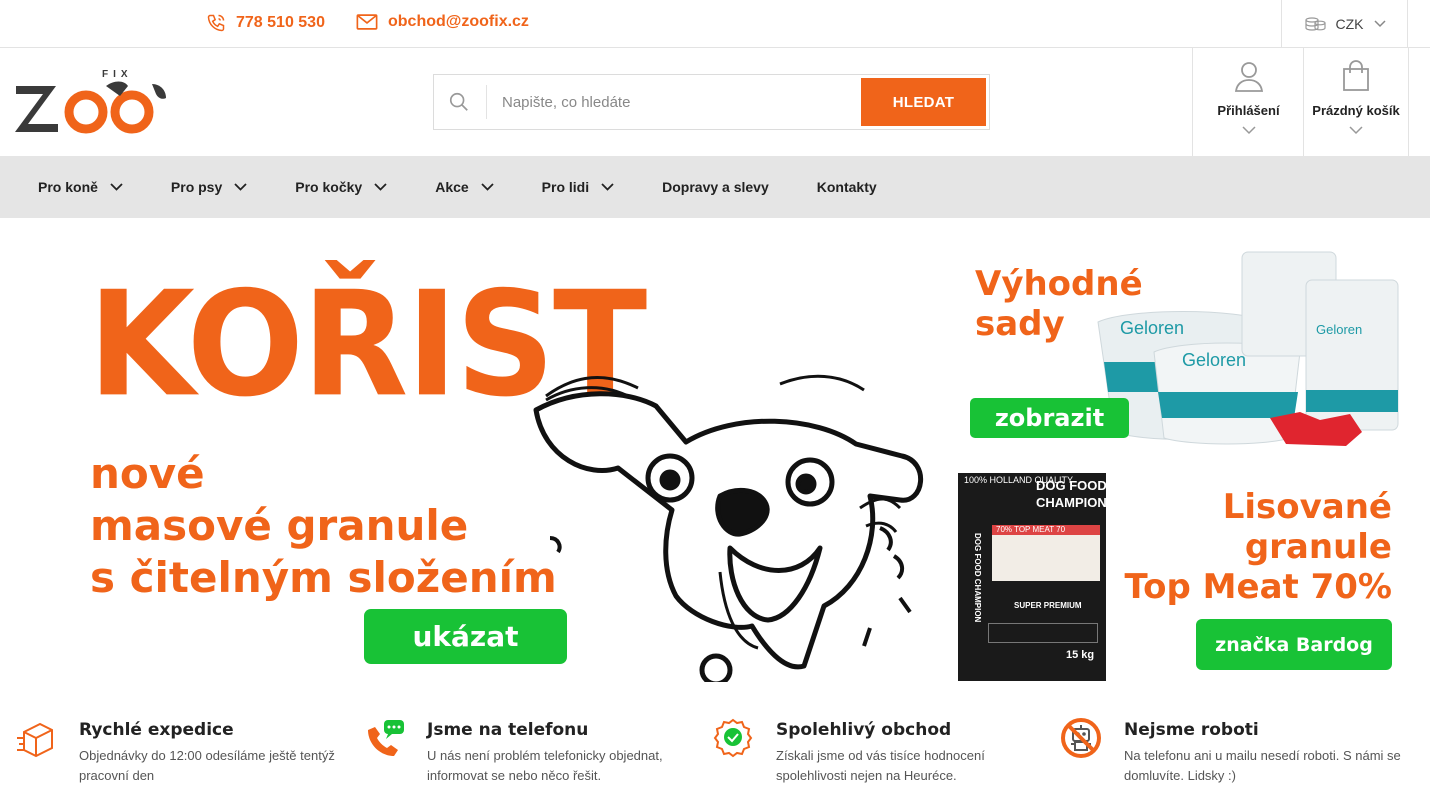 Image resolution: width=1430 pixels, height=800 pixels. Describe the element at coordinates (91, 103) in the screenshot. I see `zoofix-logo: FIX` at that location.